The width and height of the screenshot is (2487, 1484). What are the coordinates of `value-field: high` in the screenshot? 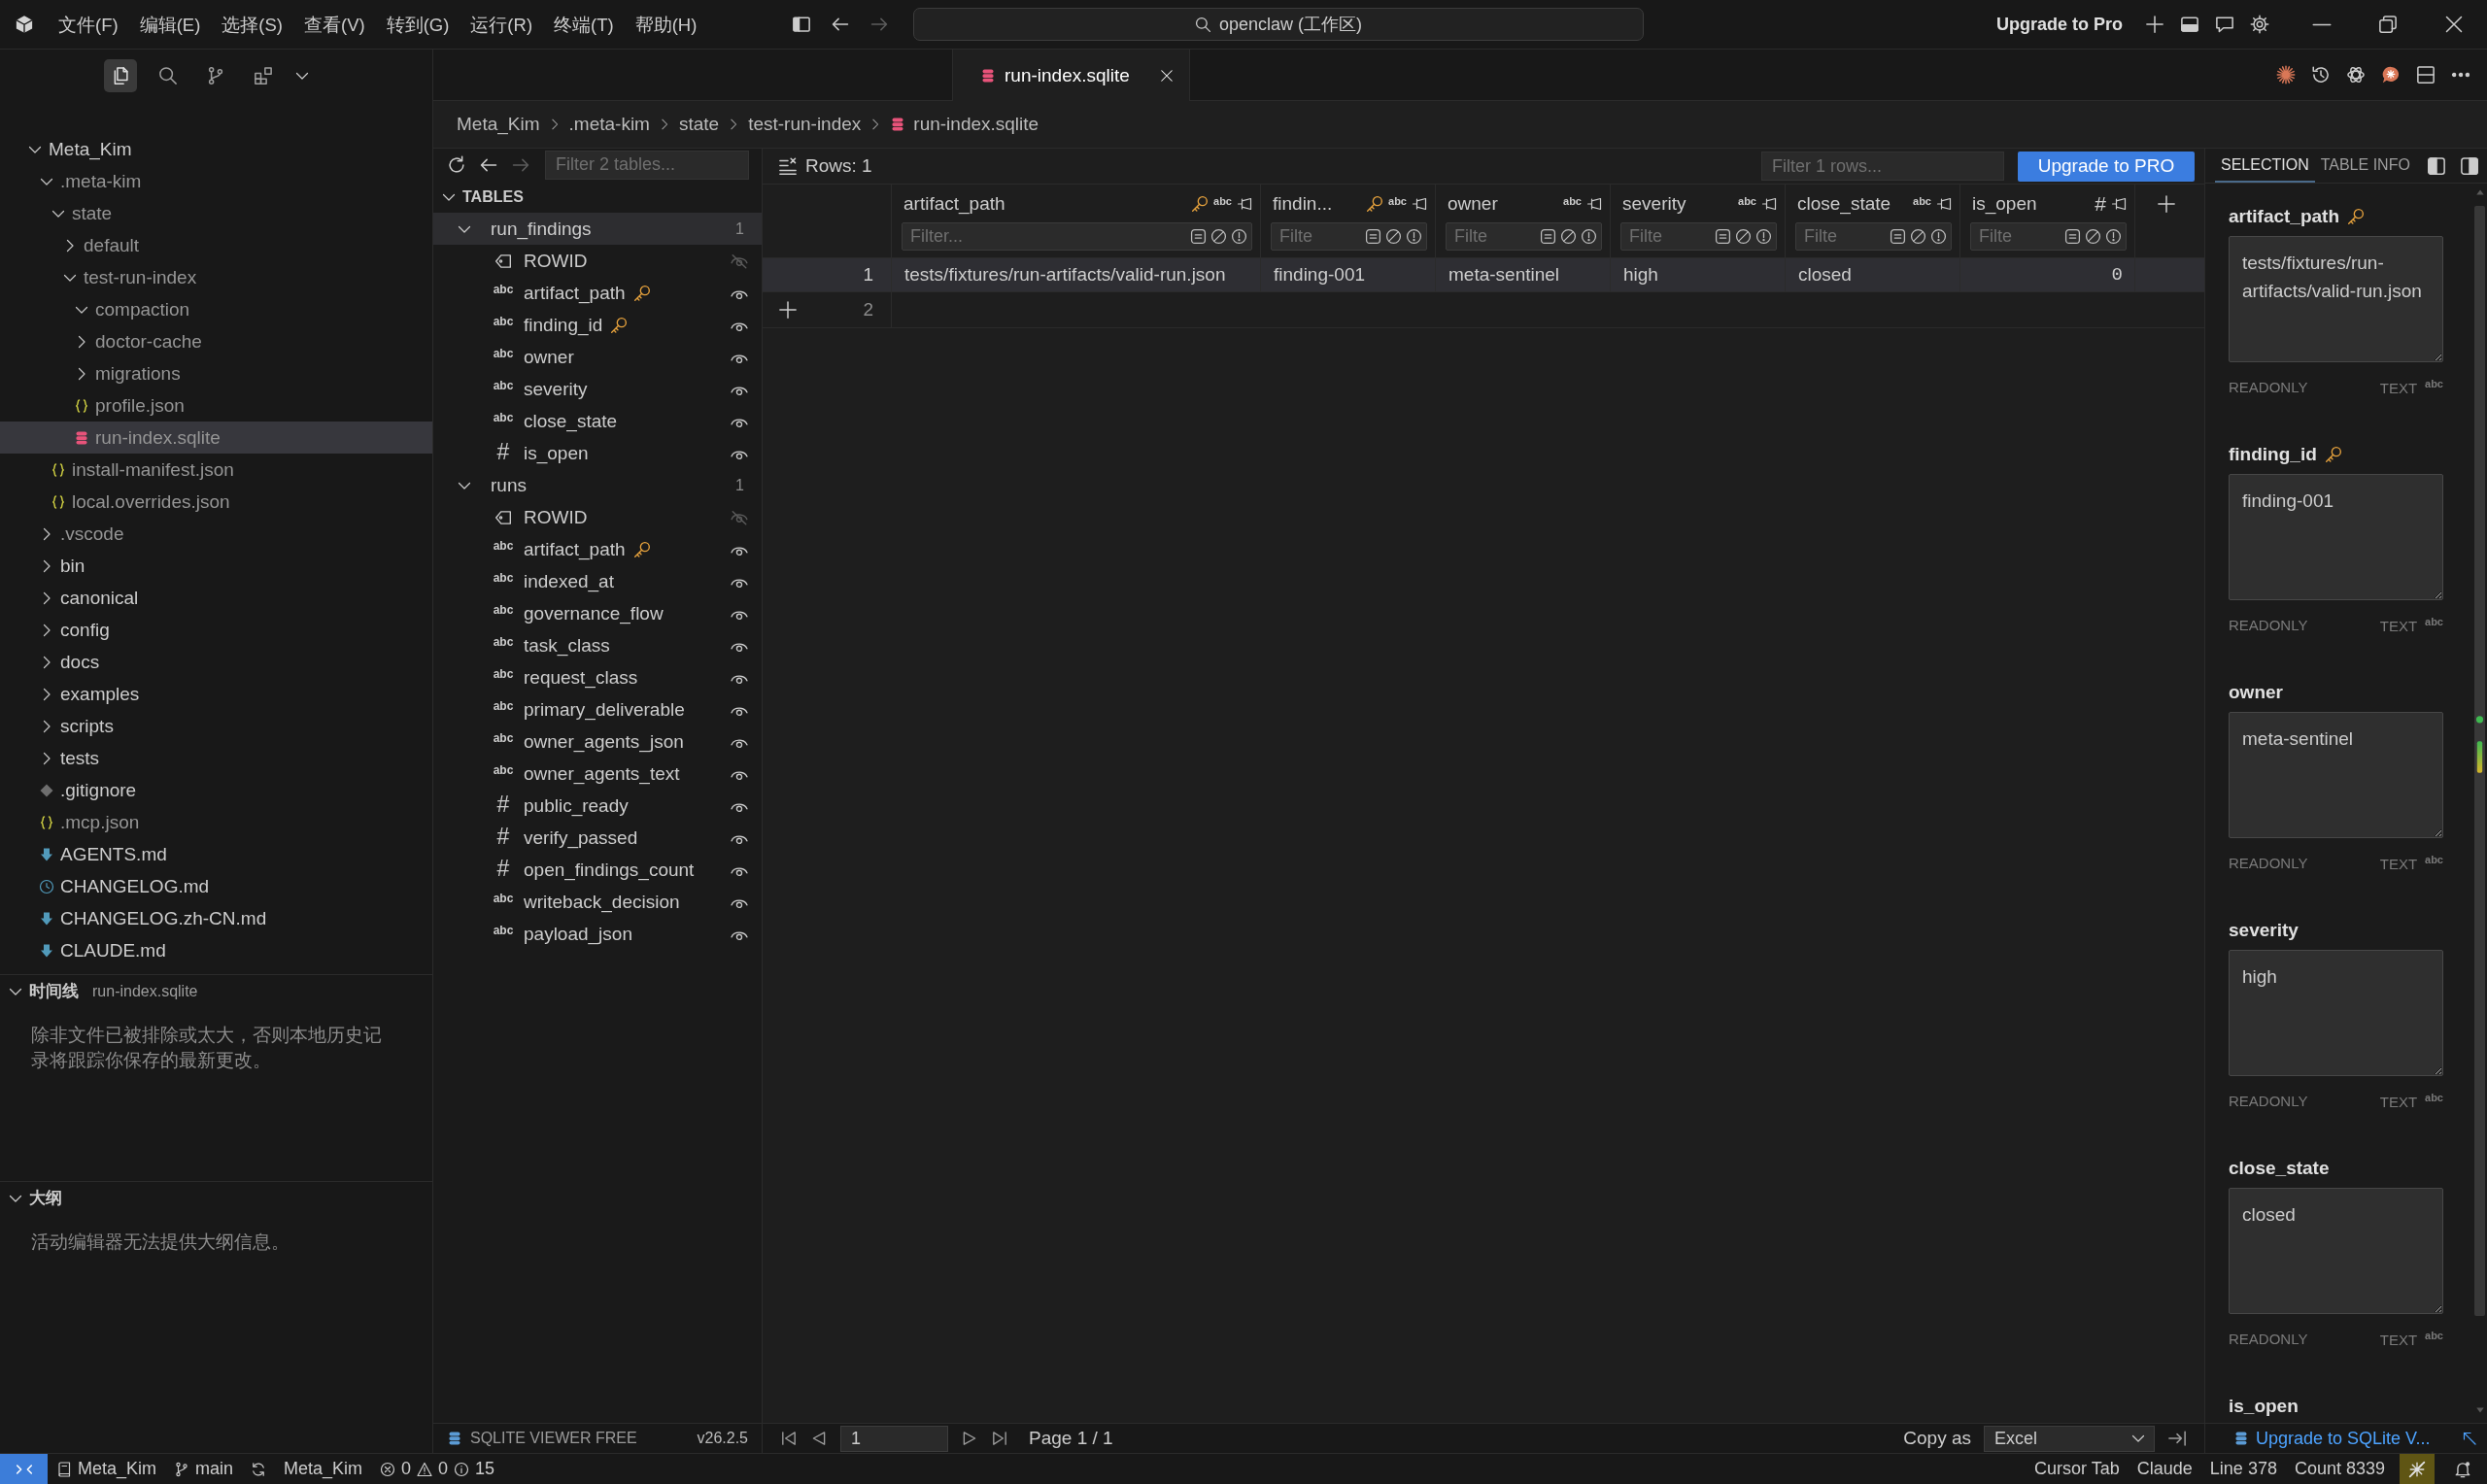 It's located at (2336, 1013).